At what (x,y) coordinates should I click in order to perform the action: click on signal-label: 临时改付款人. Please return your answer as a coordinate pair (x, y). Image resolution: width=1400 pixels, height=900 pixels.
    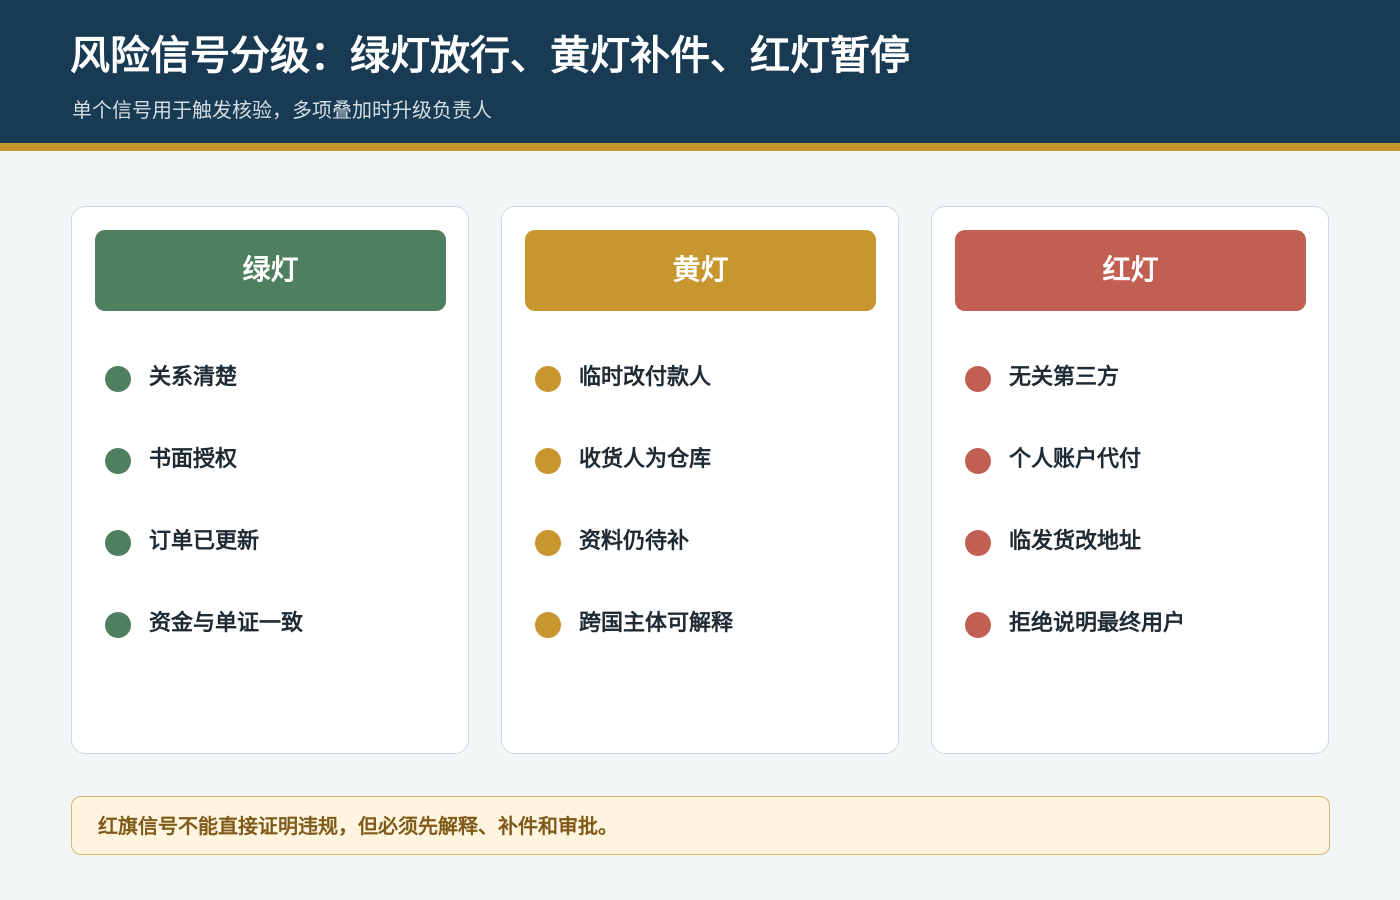
    Looking at the image, I should click on (645, 377).